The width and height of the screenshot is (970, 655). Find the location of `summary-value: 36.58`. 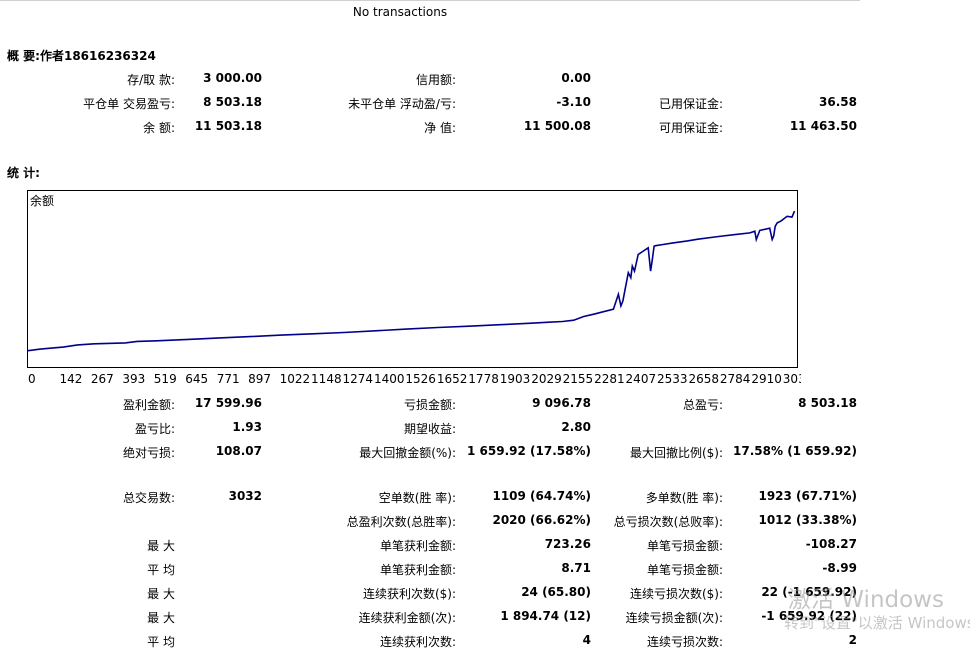

summary-value: 36.58 is located at coordinates (838, 102).